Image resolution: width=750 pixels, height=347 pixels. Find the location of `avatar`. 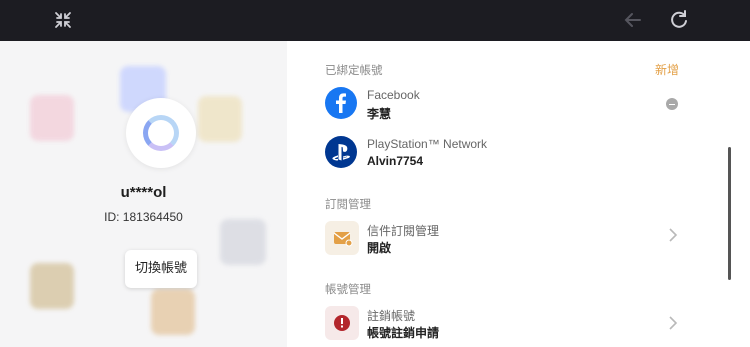

avatar is located at coordinates (161, 133).